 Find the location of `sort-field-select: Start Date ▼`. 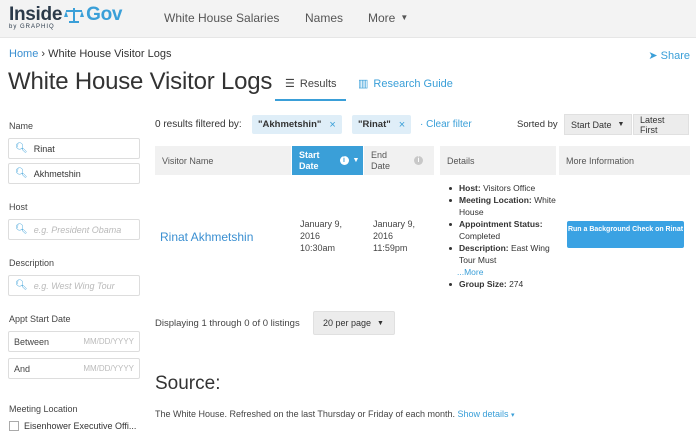

sort-field-select: Start Date ▼ is located at coordinates (598, 124).